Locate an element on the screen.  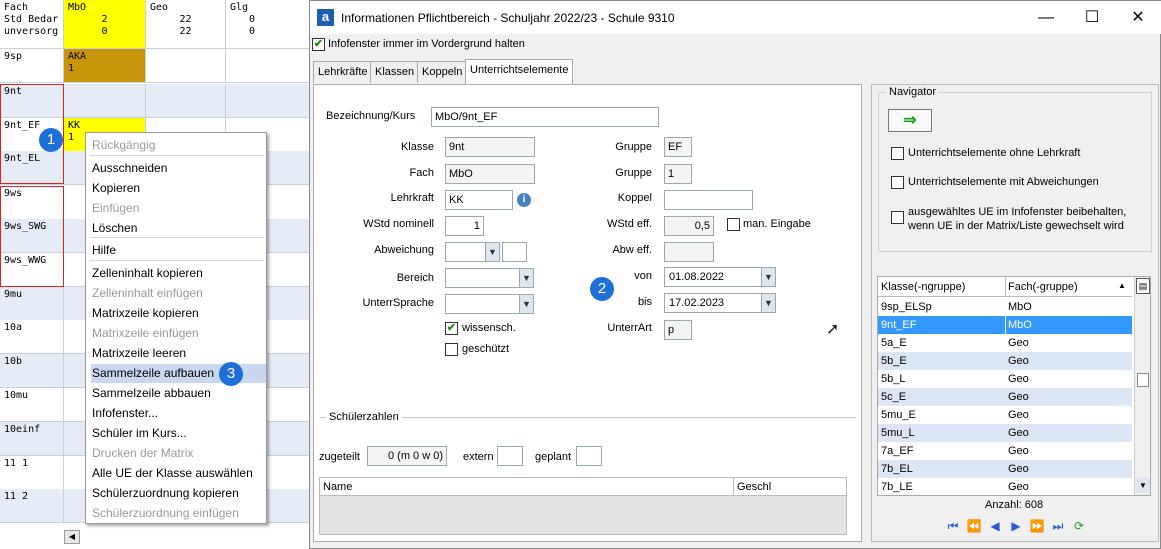
matrix-cell-mbo: AKA 1 is located at coordinates (105, 65).